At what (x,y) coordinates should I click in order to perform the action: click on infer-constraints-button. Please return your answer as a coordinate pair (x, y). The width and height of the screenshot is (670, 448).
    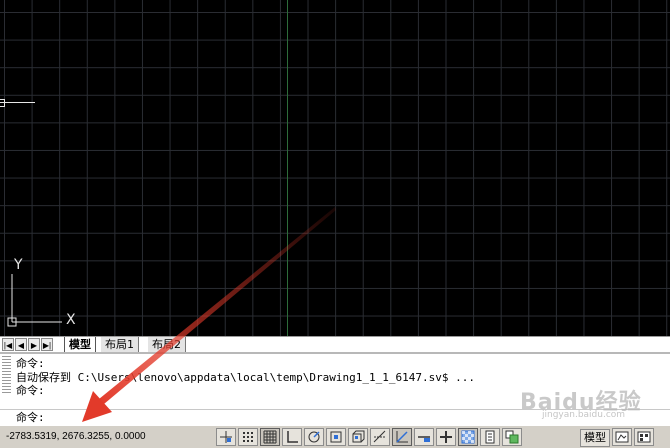
    Looking at the image, I should click on (226, 437).